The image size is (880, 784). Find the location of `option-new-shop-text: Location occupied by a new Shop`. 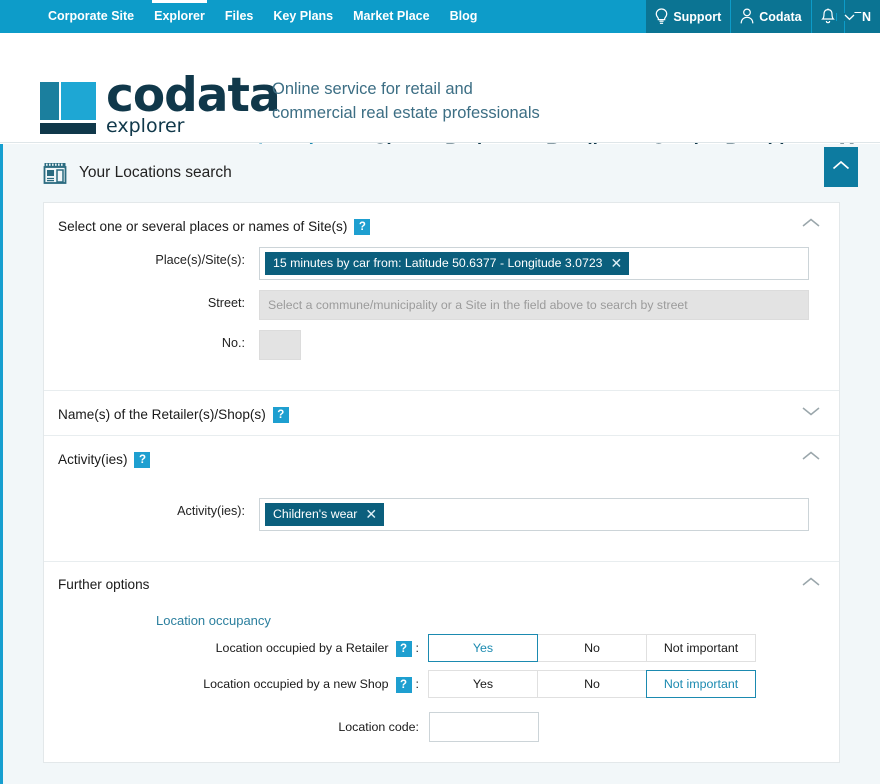

option-new-shop-text: Location occupied by a new Shop is located at coordinates (296, 684).